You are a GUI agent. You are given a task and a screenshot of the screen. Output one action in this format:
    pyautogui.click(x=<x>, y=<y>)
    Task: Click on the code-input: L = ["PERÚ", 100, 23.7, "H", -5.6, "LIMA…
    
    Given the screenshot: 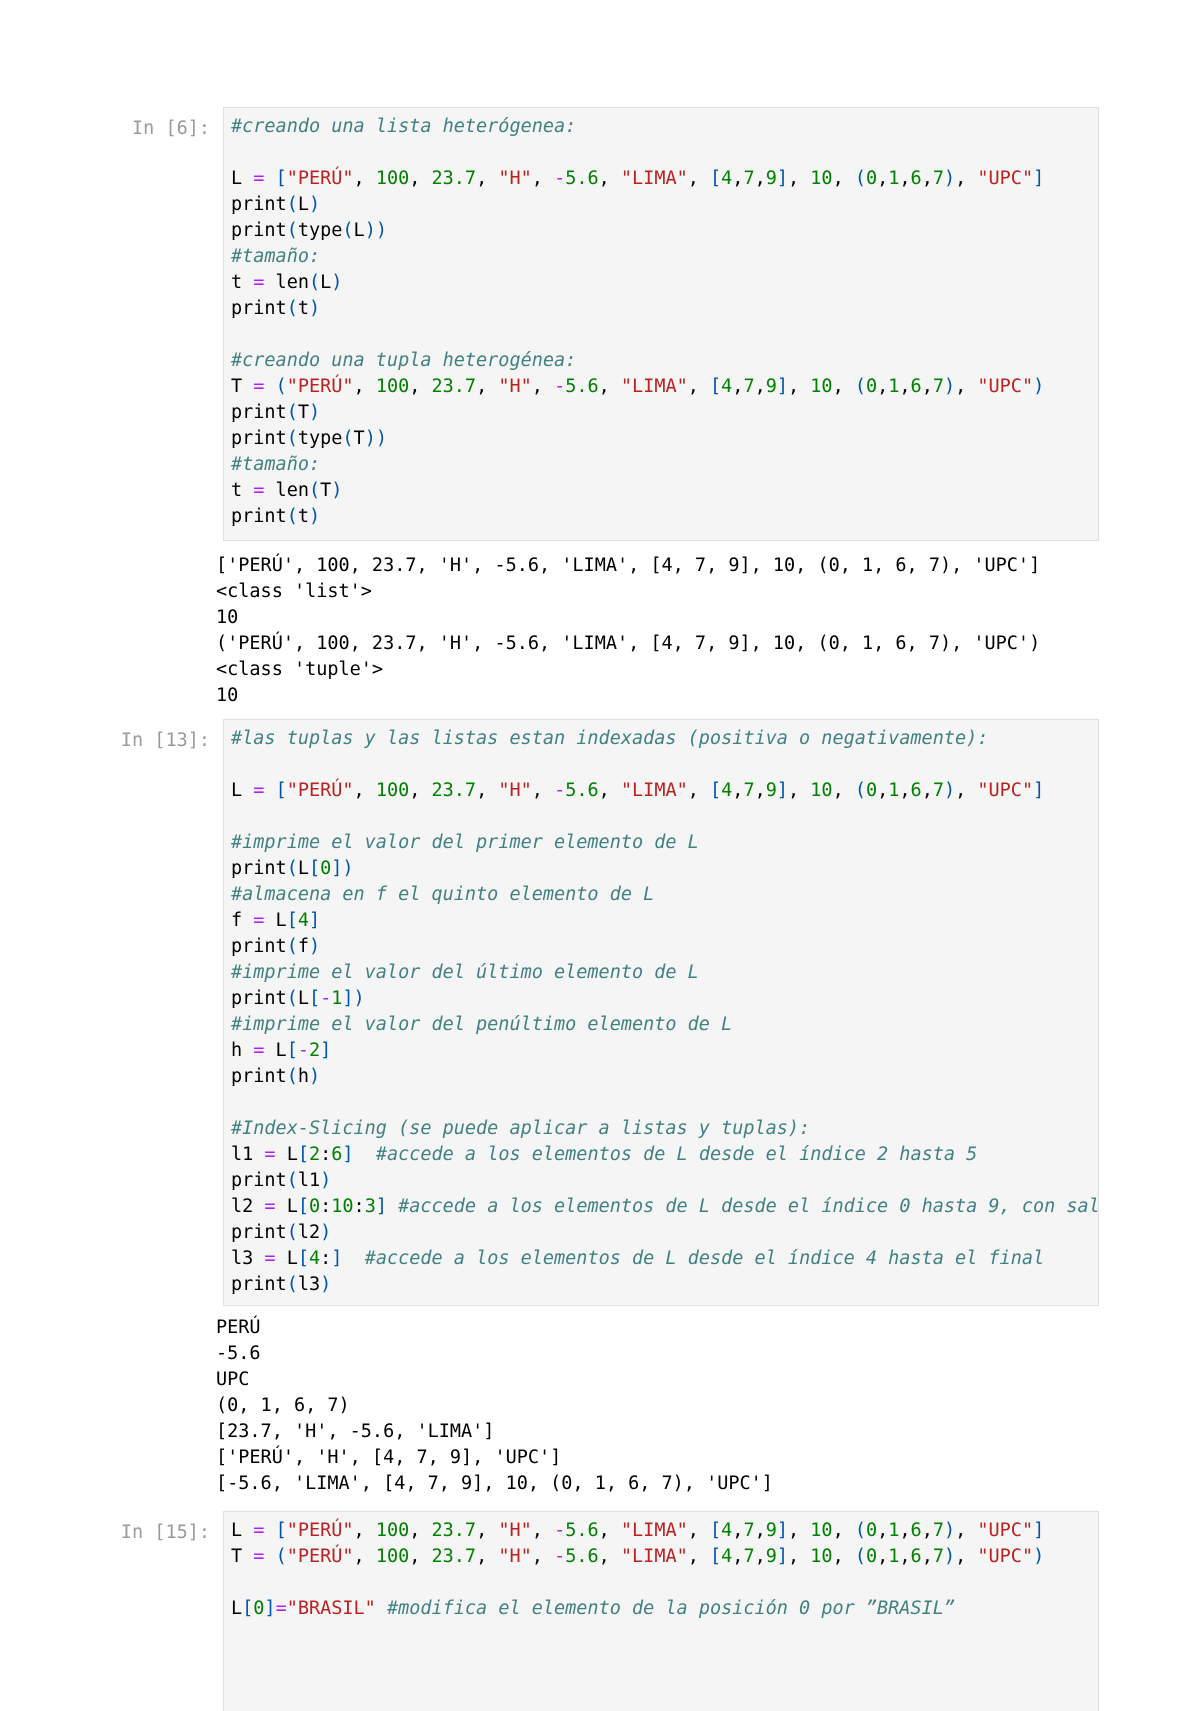 What is the action you would take?
    pyautogui.click(x=661, y=1611)
    